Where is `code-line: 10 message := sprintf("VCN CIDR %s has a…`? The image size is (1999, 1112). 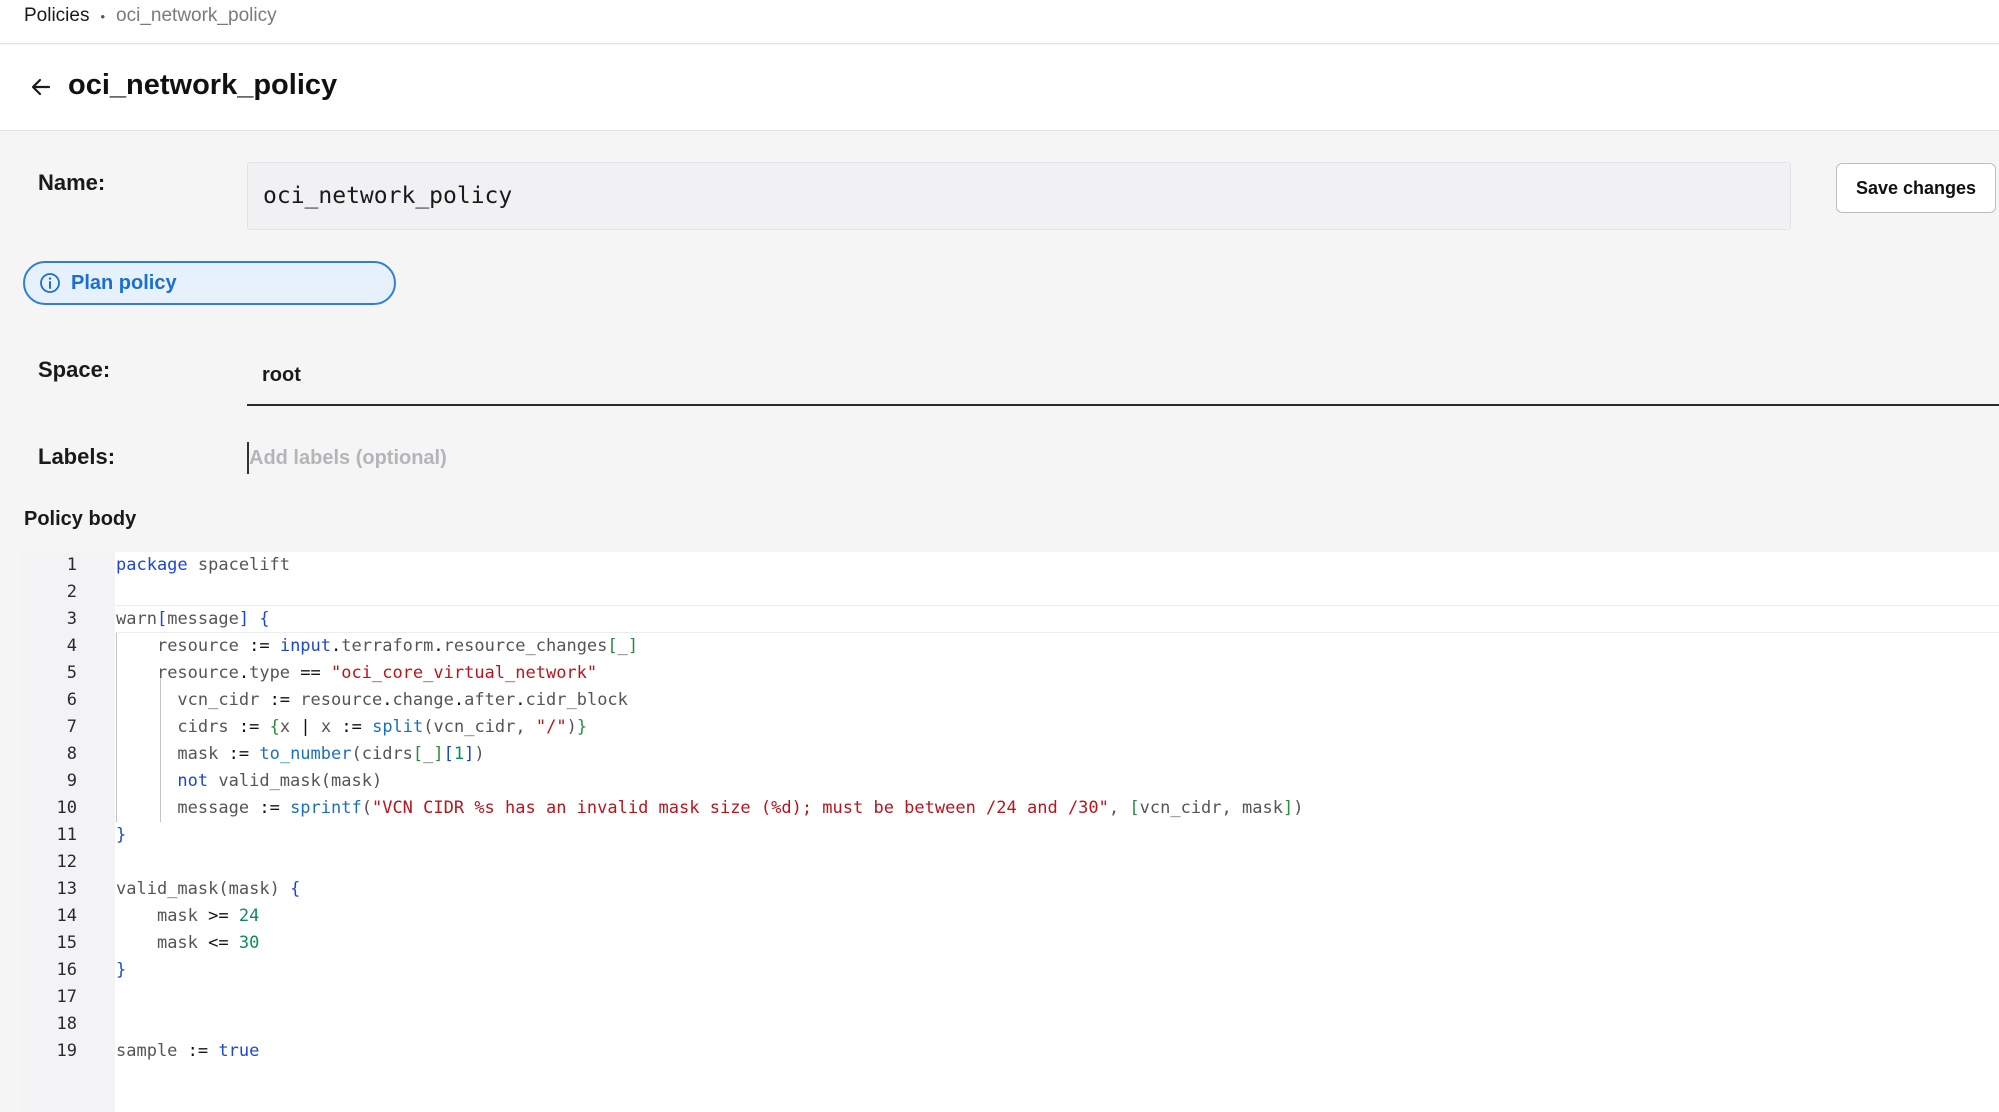 code-line: 10 message := sprintf("VCN CIDR %s has a… is located at coordinates (1011, 808).